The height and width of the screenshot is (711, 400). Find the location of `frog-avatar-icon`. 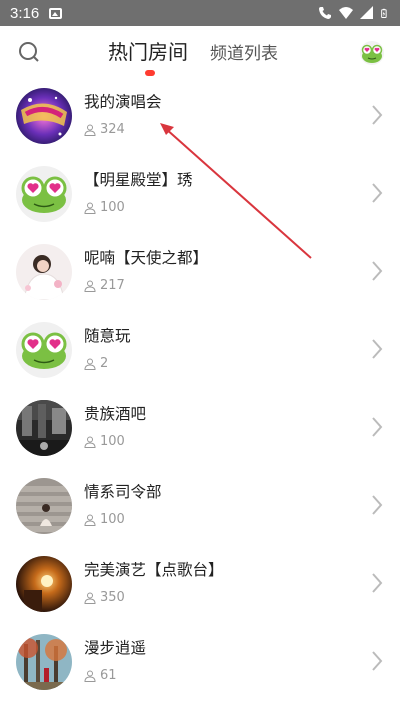

frog-avatar-icon is located at coordinates (372, 53).